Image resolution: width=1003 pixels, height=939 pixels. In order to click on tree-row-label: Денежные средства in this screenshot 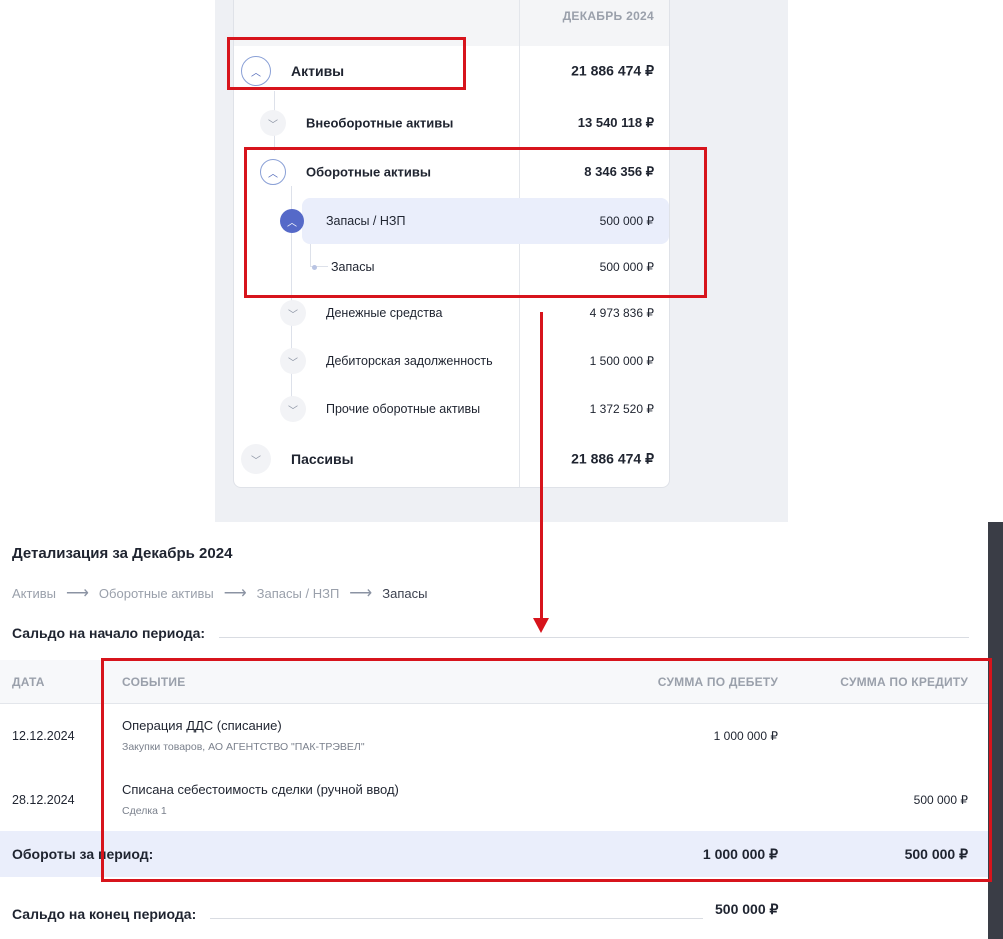, I will do `click(384, 313)`.